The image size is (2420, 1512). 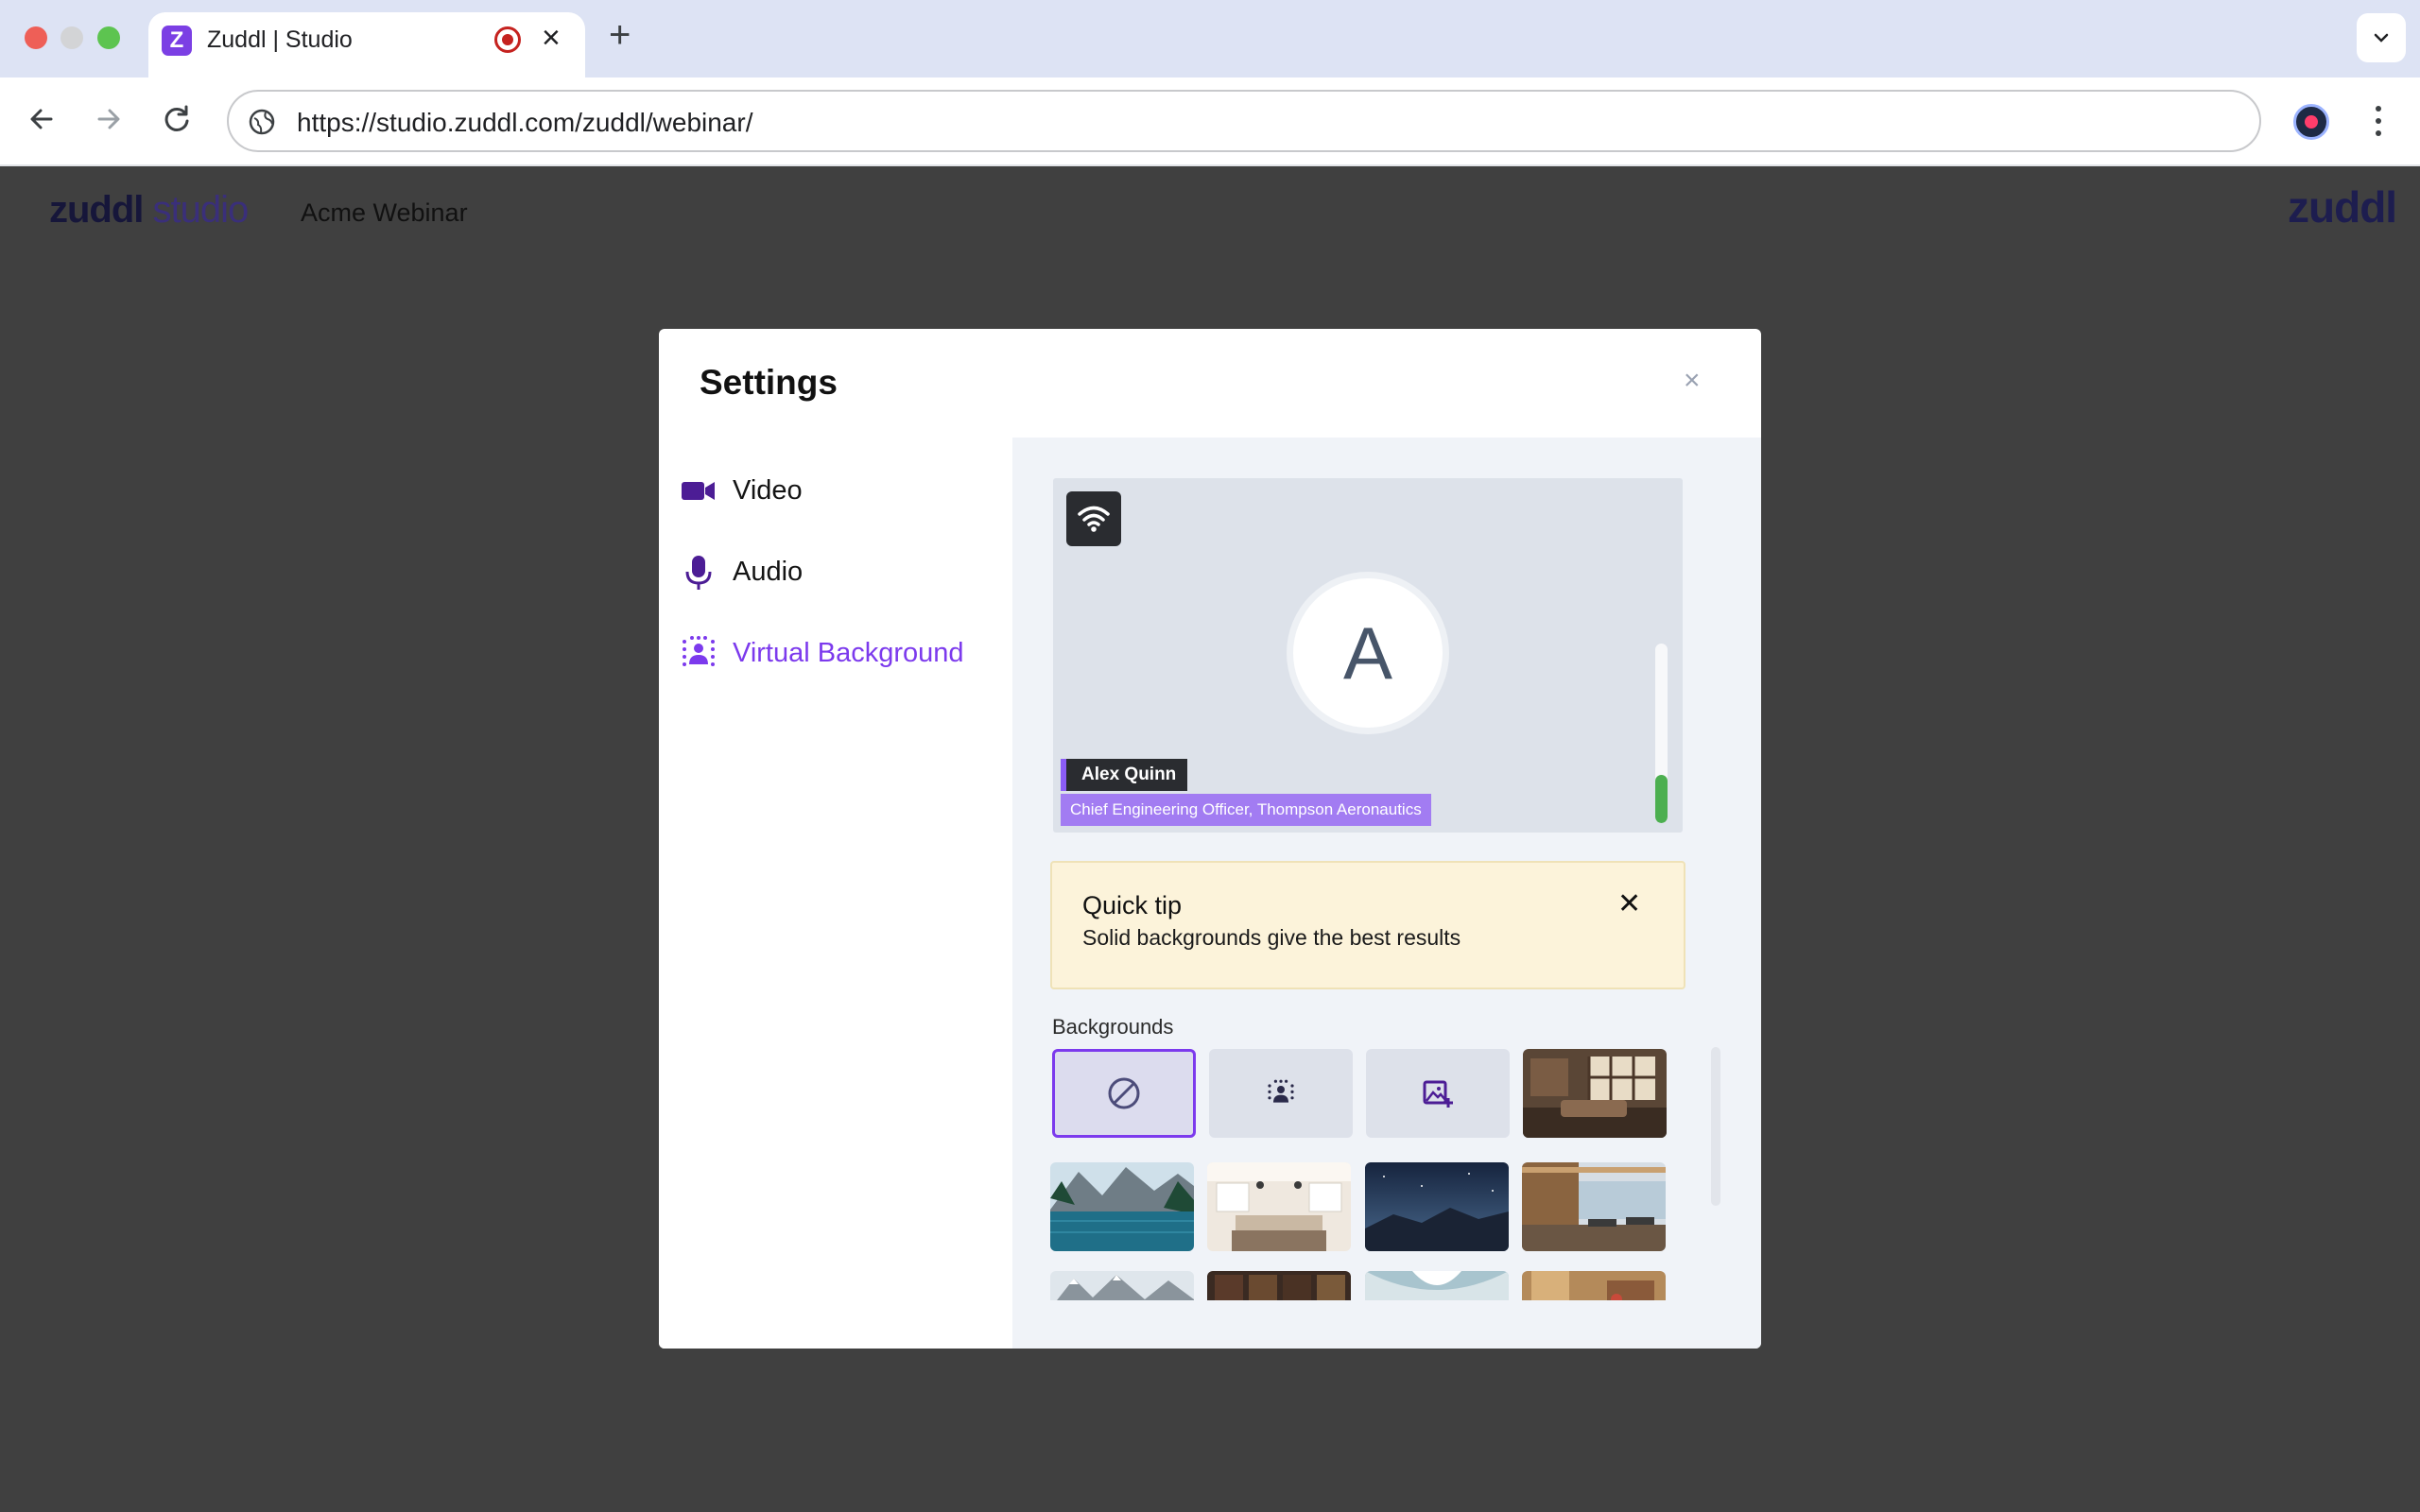 I want to click on extension-icon, so click(x=2311, y=122).